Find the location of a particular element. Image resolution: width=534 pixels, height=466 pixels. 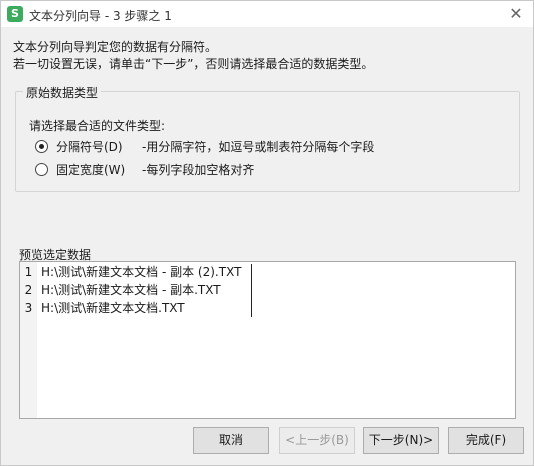

preview-row: 2 H:\测试\新建文本文档 - 副本.TXT is located at coordinates (120, 290).